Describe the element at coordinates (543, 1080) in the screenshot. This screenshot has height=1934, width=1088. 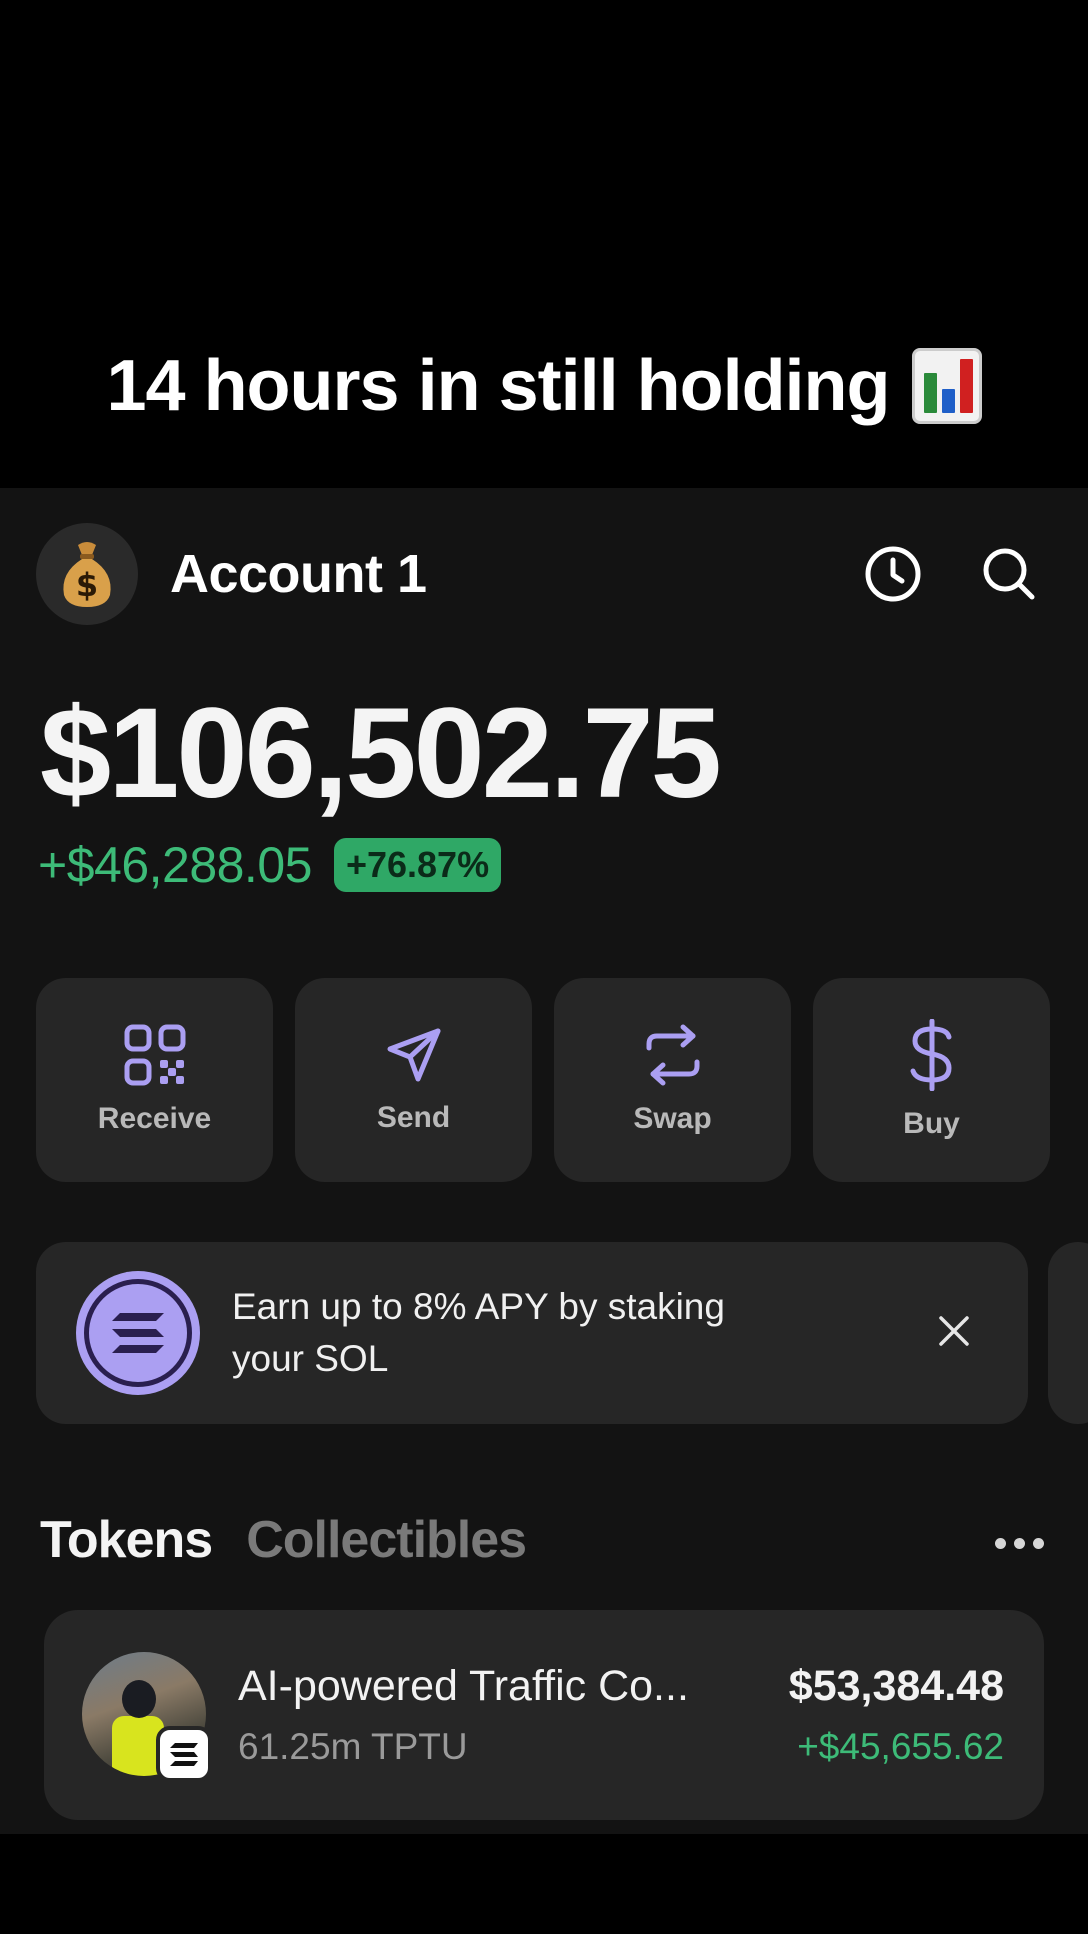
I see `action-buttons: Receive Send Swap Buy` at that location.